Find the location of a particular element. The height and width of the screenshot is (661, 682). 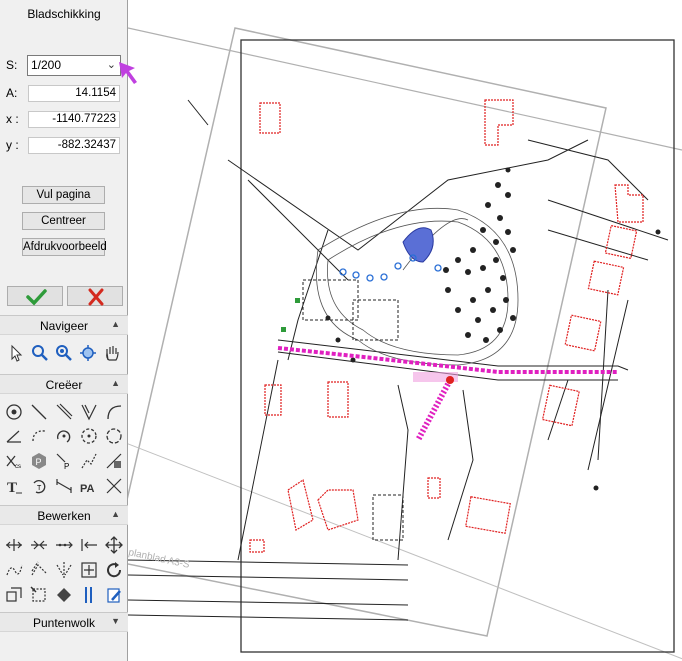

text-icon: T is located at coordinates (14, 486).